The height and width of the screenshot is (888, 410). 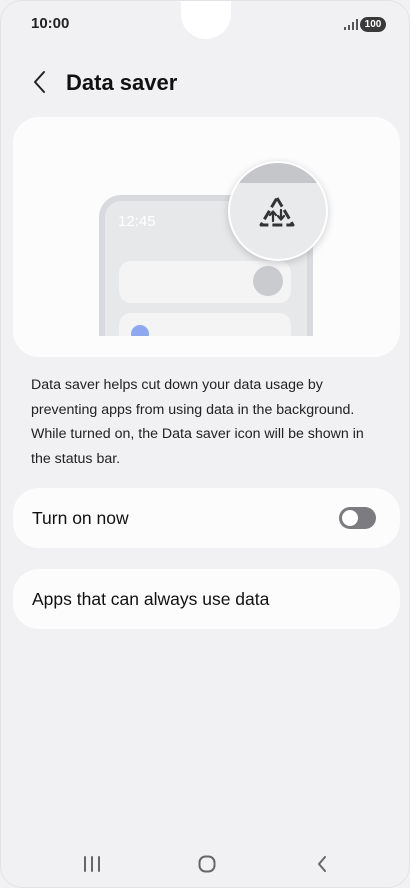 What do you see at coordinates (206, 346) in the screenshot?
I see `illustration-clip` at bounding box center [206, 346].